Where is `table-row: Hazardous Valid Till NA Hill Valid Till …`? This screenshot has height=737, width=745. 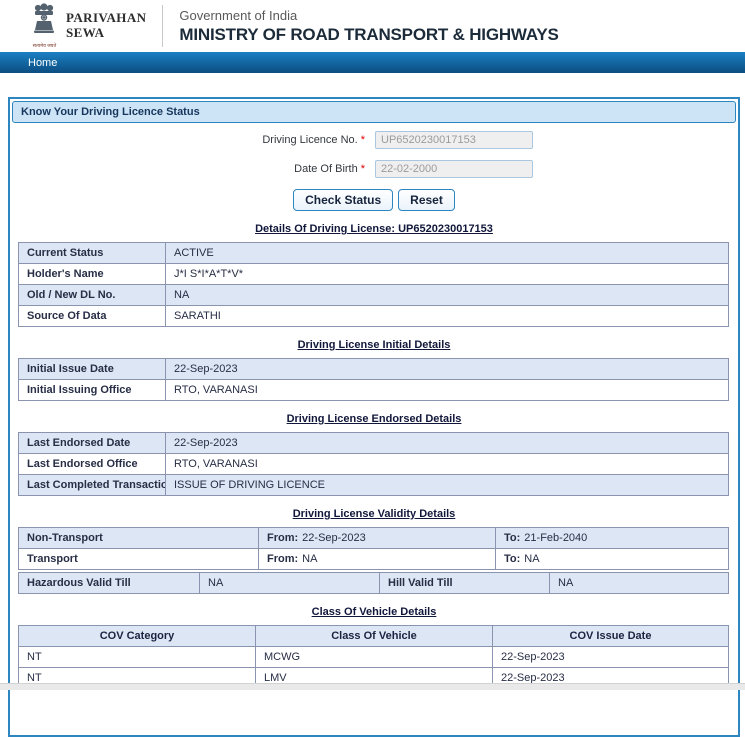 table-row: Hazardous Valid Till NA Hill Valid Till … is located at coordinates (373, 583).